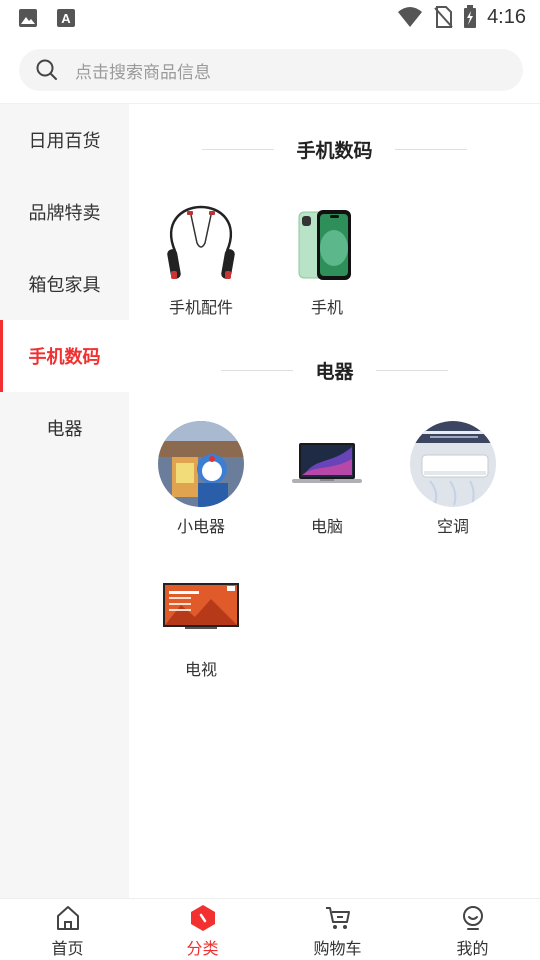  What do you see at coordinates (337, 918) in the screenshot?
I see `cart-icon` at bounding box center [337, 918].